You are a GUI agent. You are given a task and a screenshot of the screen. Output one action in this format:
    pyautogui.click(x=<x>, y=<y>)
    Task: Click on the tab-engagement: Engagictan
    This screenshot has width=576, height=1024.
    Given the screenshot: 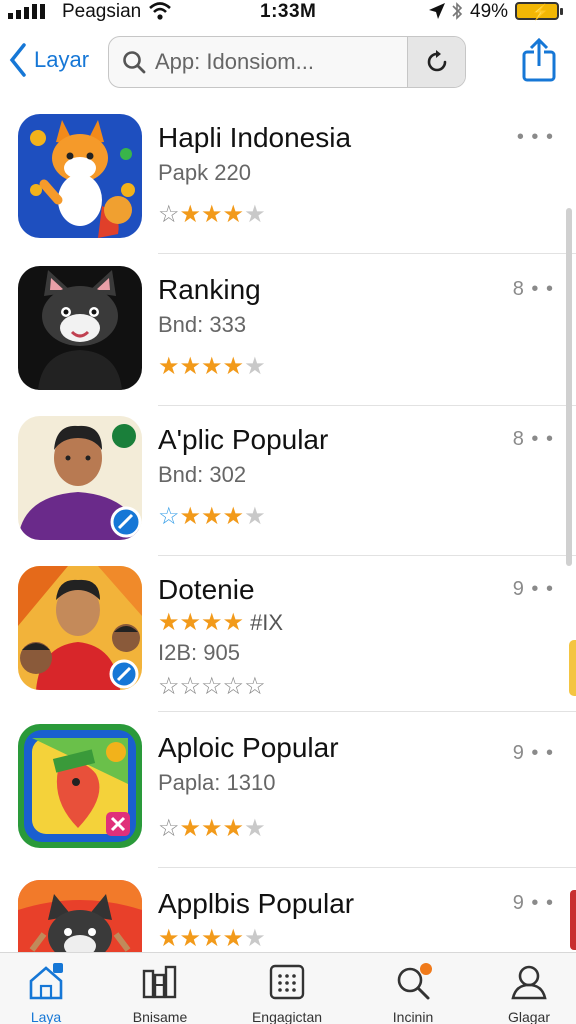 What is the action you would take?
    pyautogui.click(x=287, y=993)
    